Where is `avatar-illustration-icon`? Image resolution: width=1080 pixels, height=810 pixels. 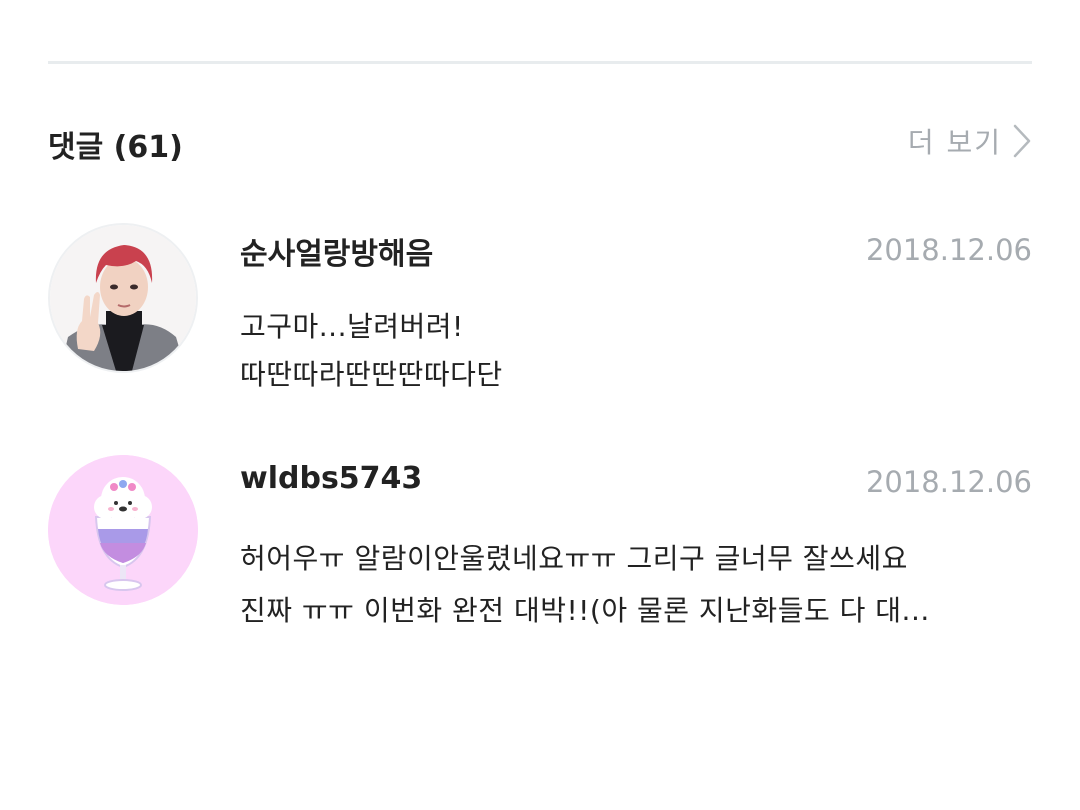 avatar-illustration-icon is located at coordinates (123, 530).